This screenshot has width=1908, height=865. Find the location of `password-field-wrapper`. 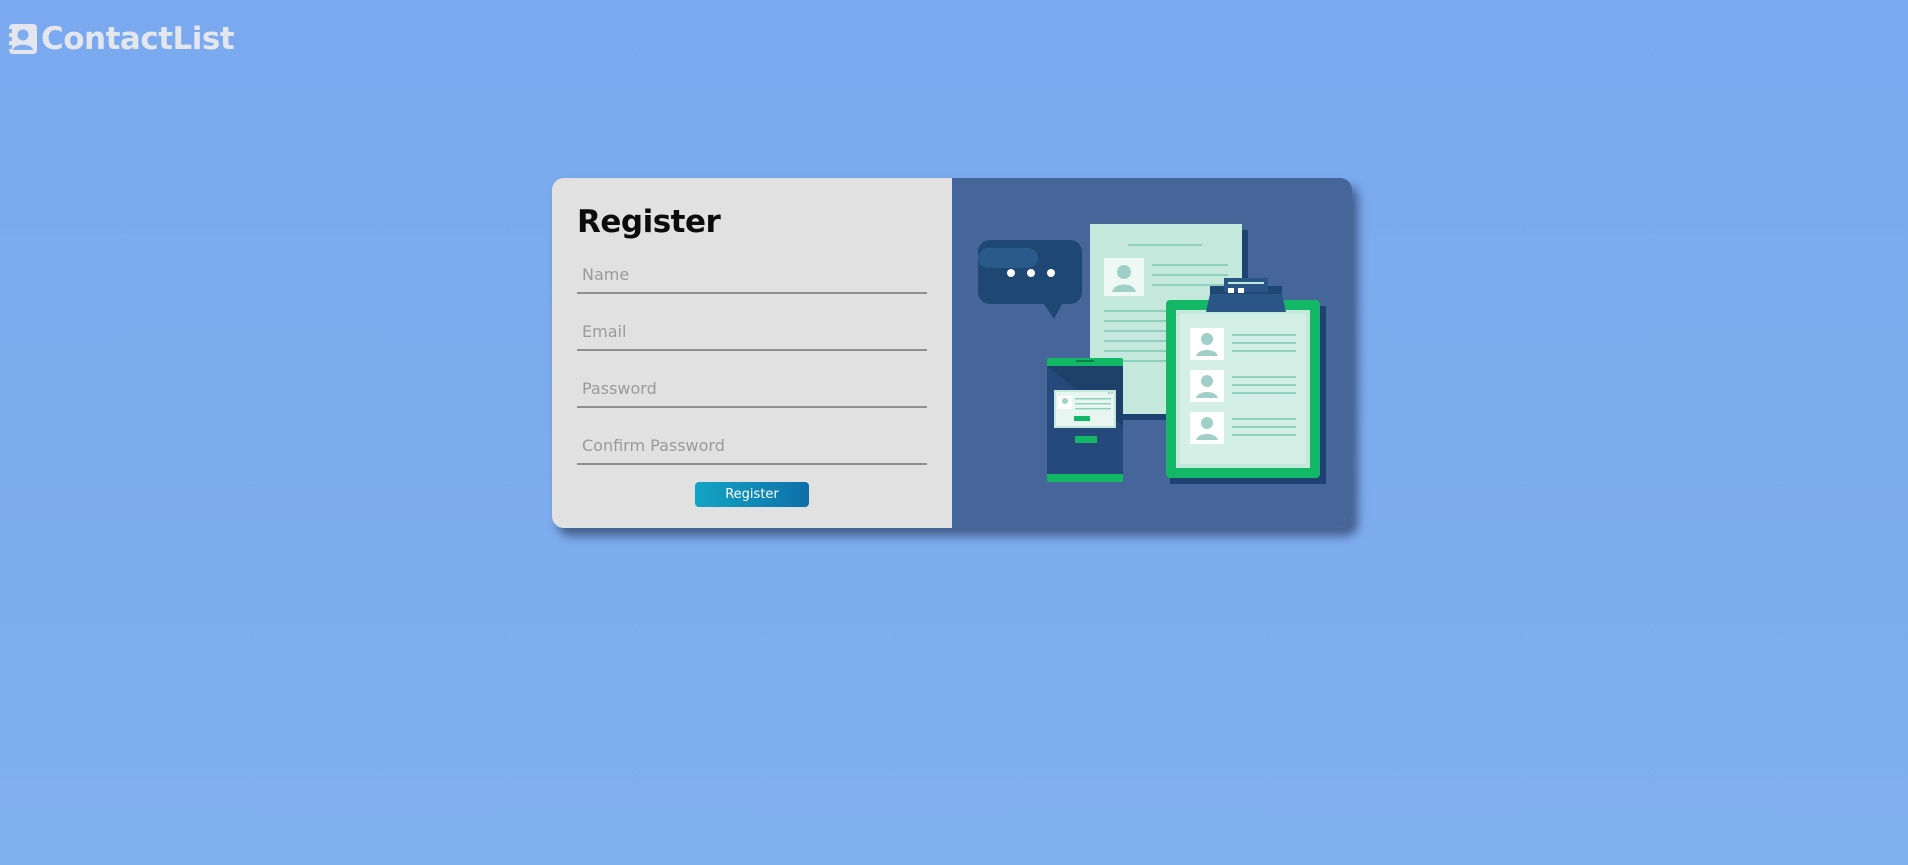

password-field-wrapper is located at coordinates (752, 390).